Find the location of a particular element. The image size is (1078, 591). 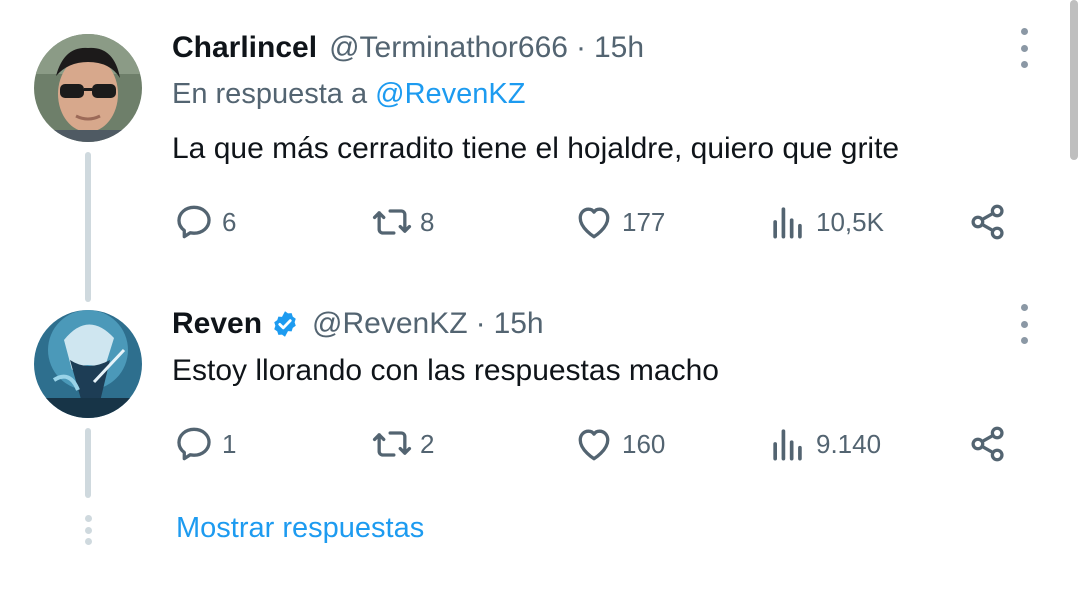

author-handle: @Terminathor666 is located at coordinates (448, 48).